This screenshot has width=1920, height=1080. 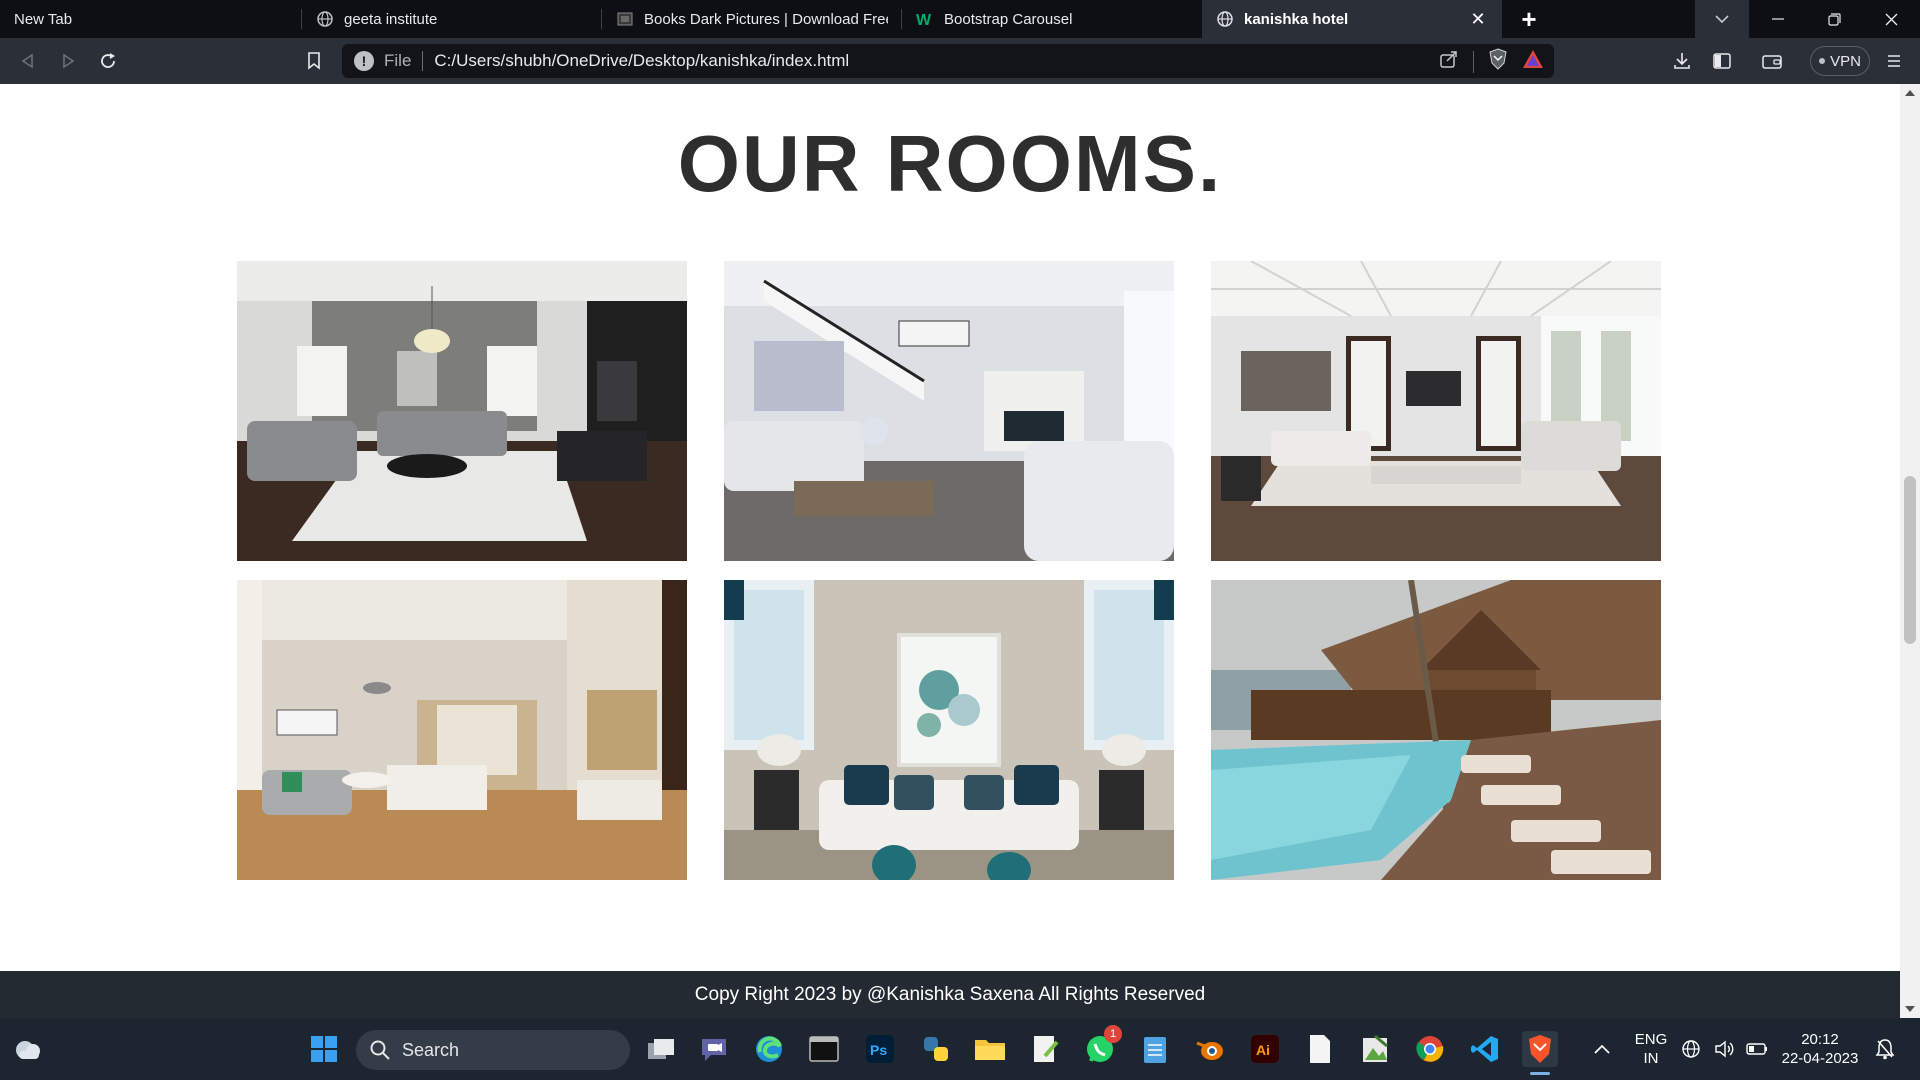 I want to click on back-button, so click(x=28, y=61).